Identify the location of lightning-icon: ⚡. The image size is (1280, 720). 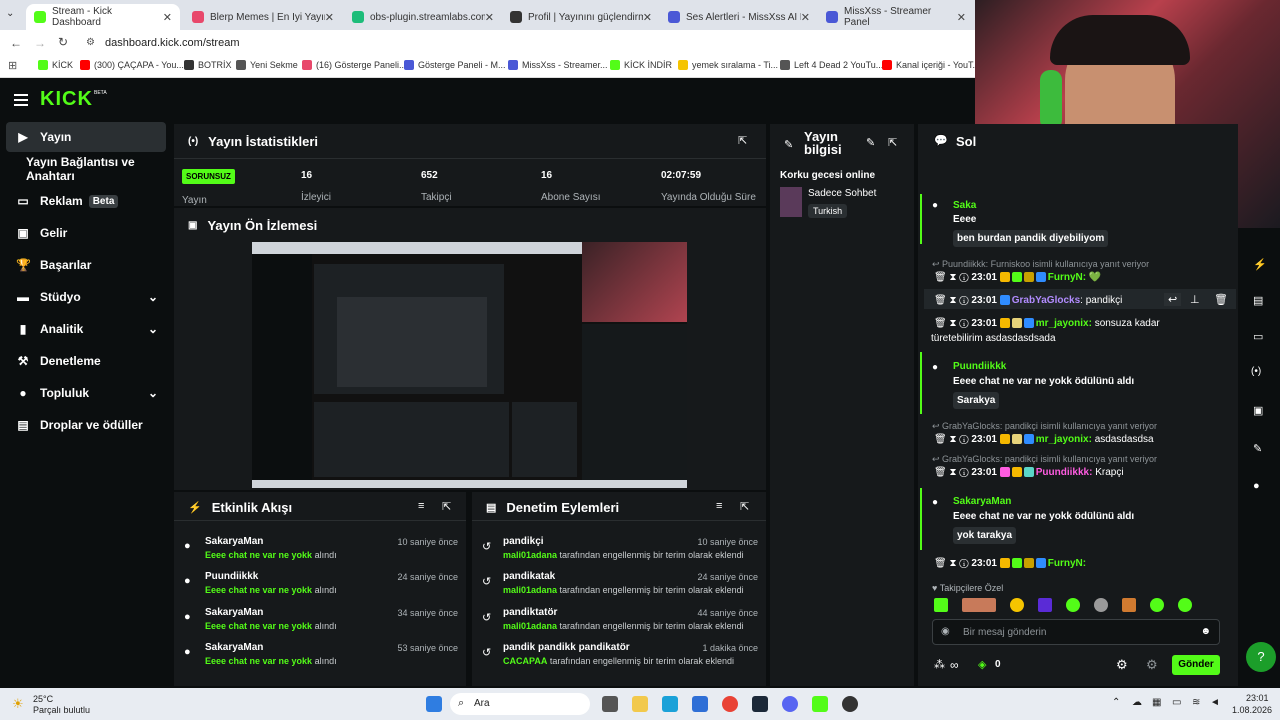
(1260, 264).